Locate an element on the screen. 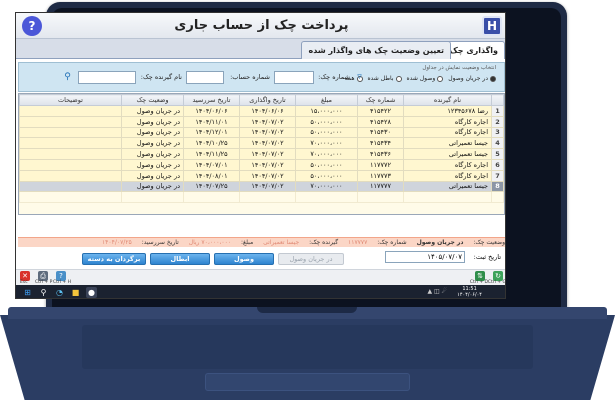 The height and width of the screenshot is (400, 615). radio-in-progress: در جریان وصول is located at coordinates (472, 78).